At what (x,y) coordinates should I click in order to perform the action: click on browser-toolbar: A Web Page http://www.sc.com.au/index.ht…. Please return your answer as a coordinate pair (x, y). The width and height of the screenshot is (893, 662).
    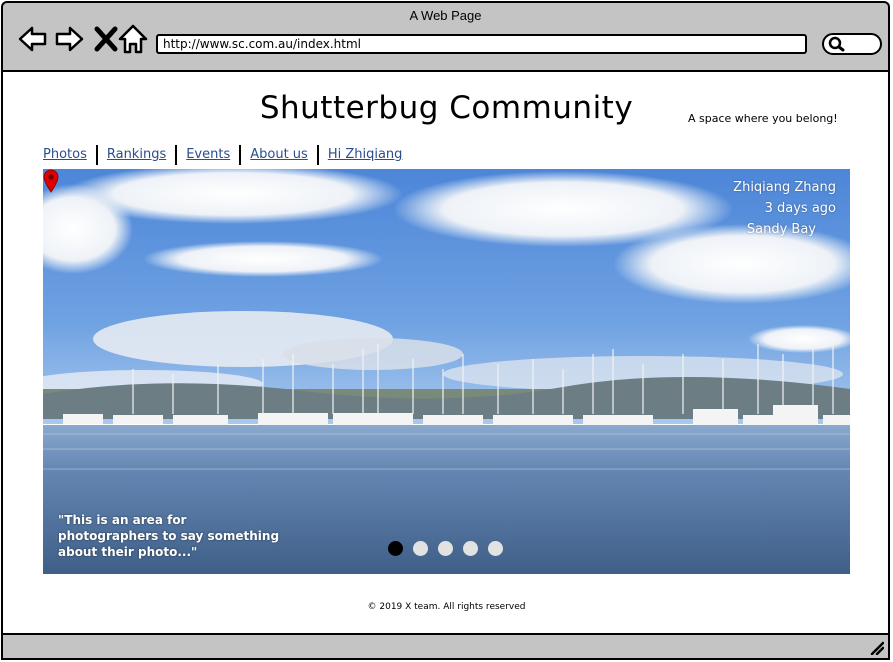
    Looking at the image, I should click on (445, 36).